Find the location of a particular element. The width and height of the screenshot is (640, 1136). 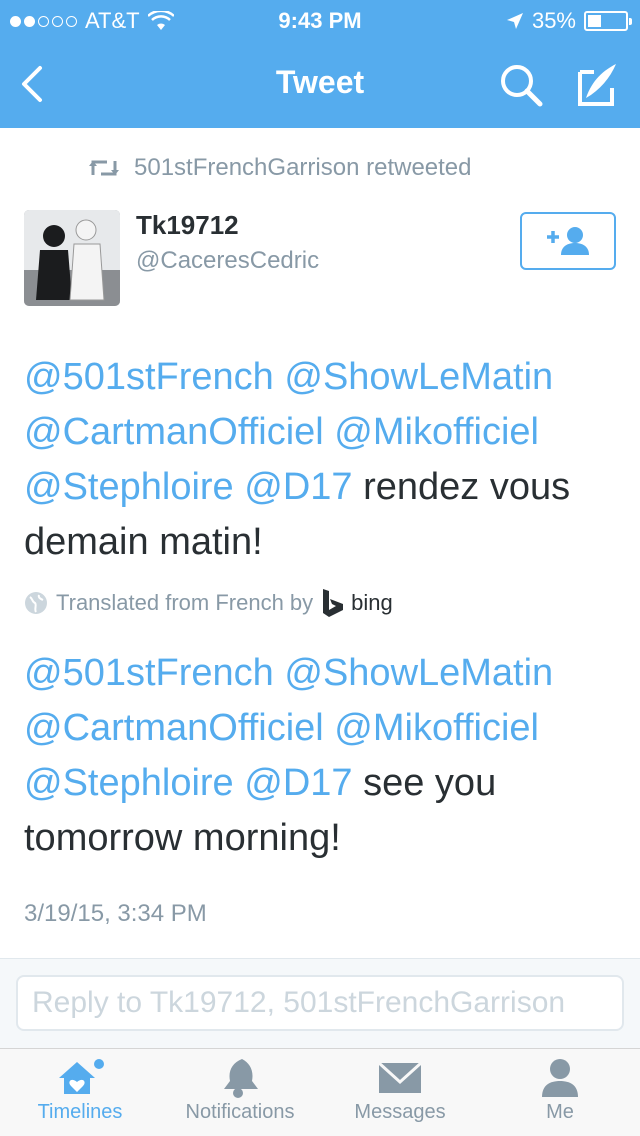

avatar is located at coordinates (72, 258).